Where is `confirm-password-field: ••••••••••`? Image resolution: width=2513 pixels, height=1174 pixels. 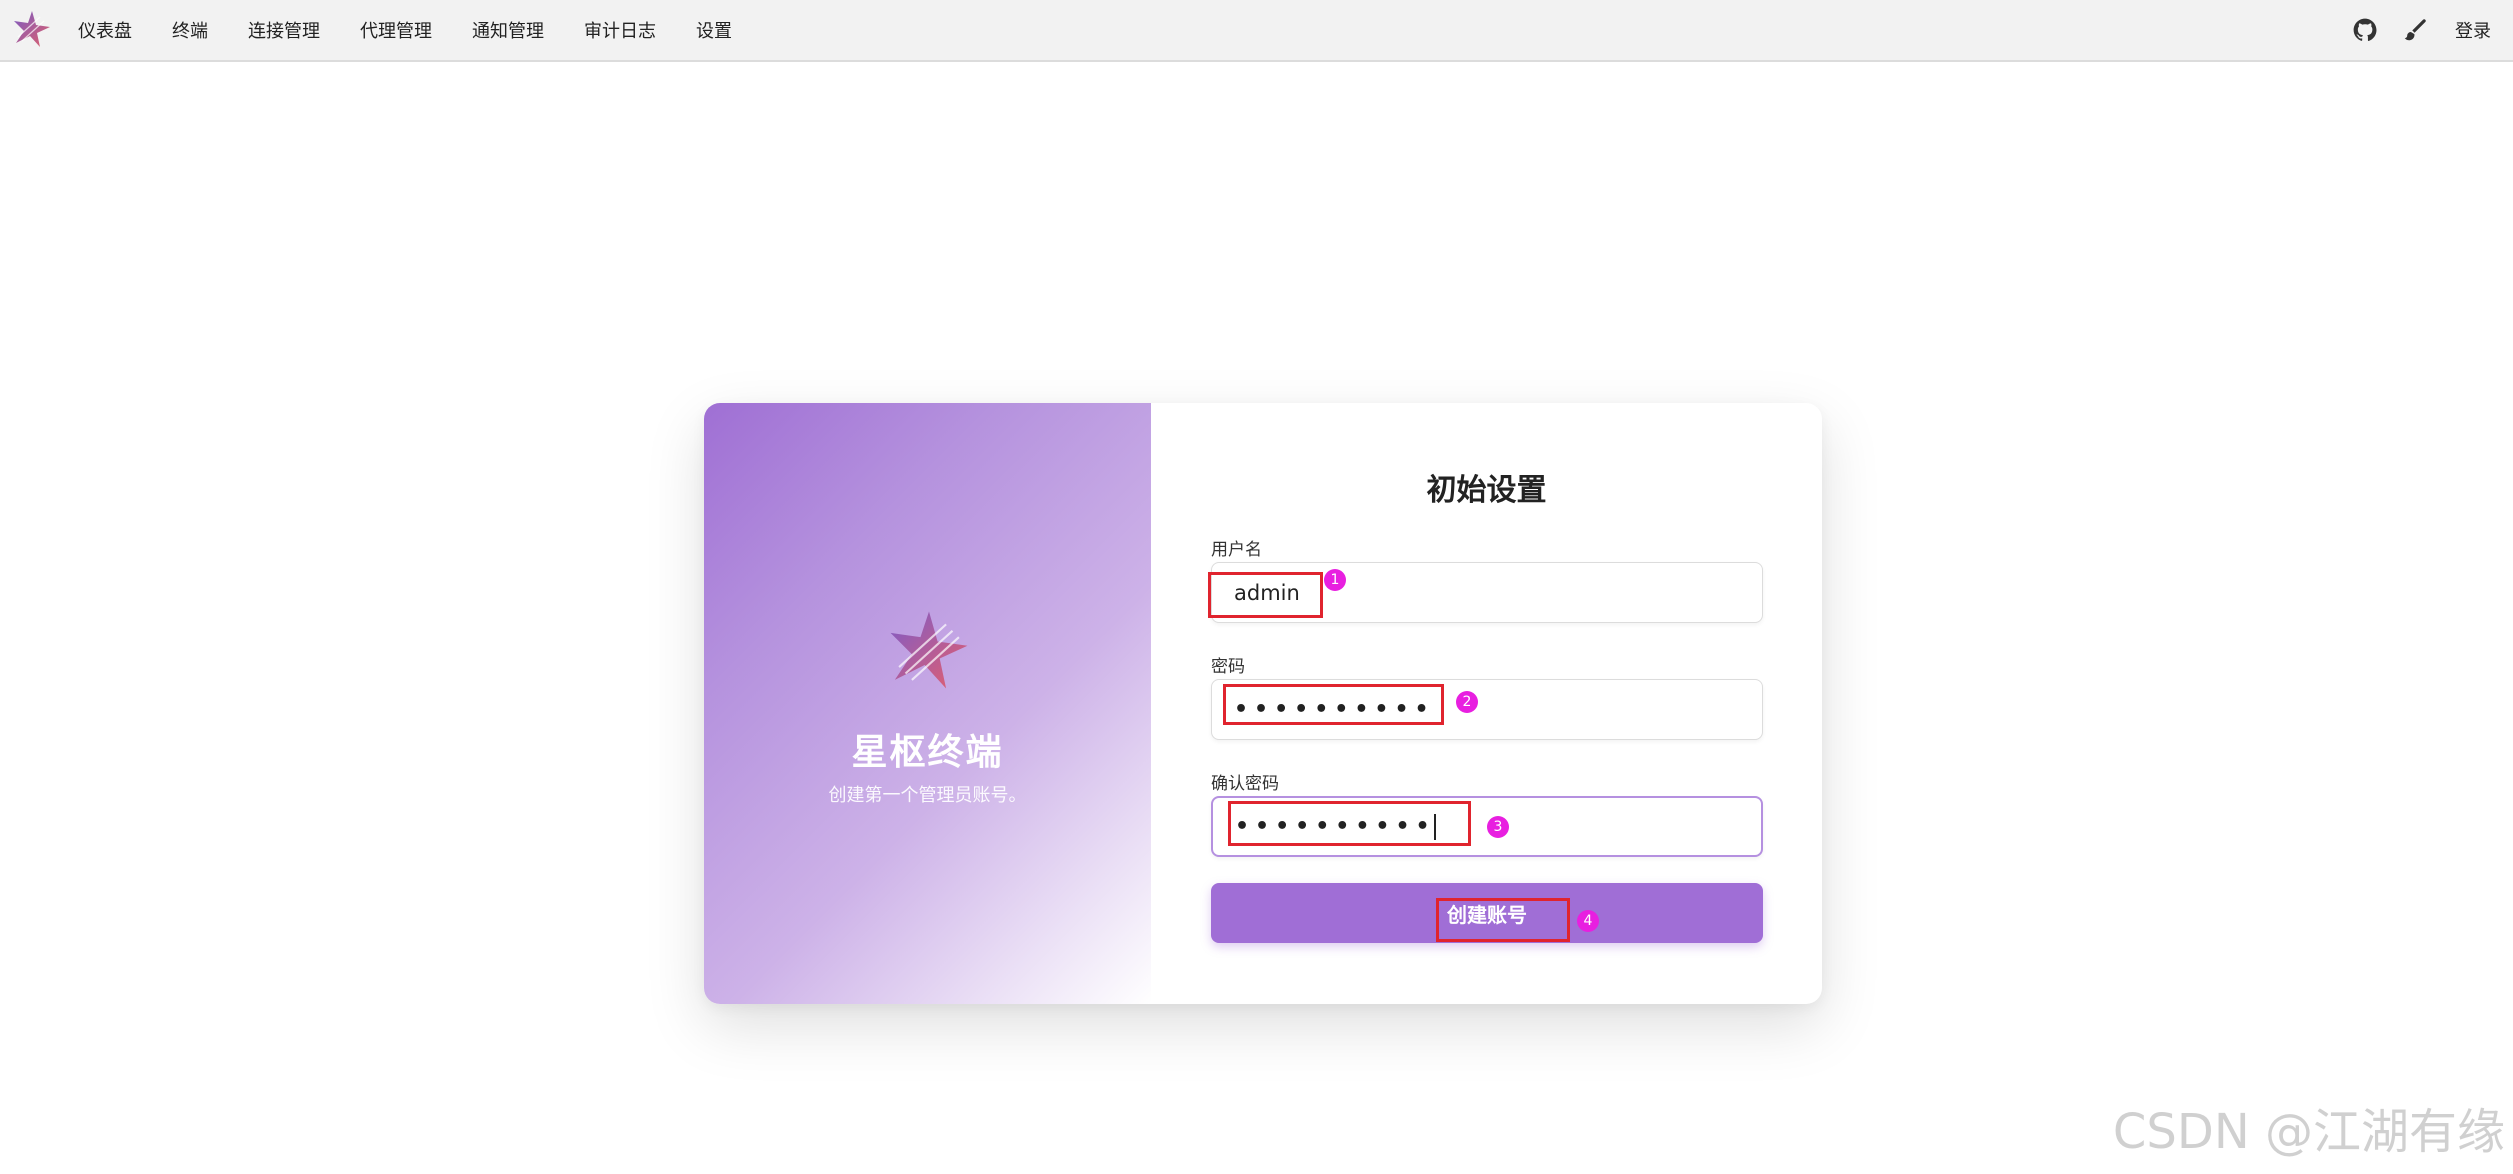 confirm-password-field: •••••••••• is located at coordinates (1487, 826).